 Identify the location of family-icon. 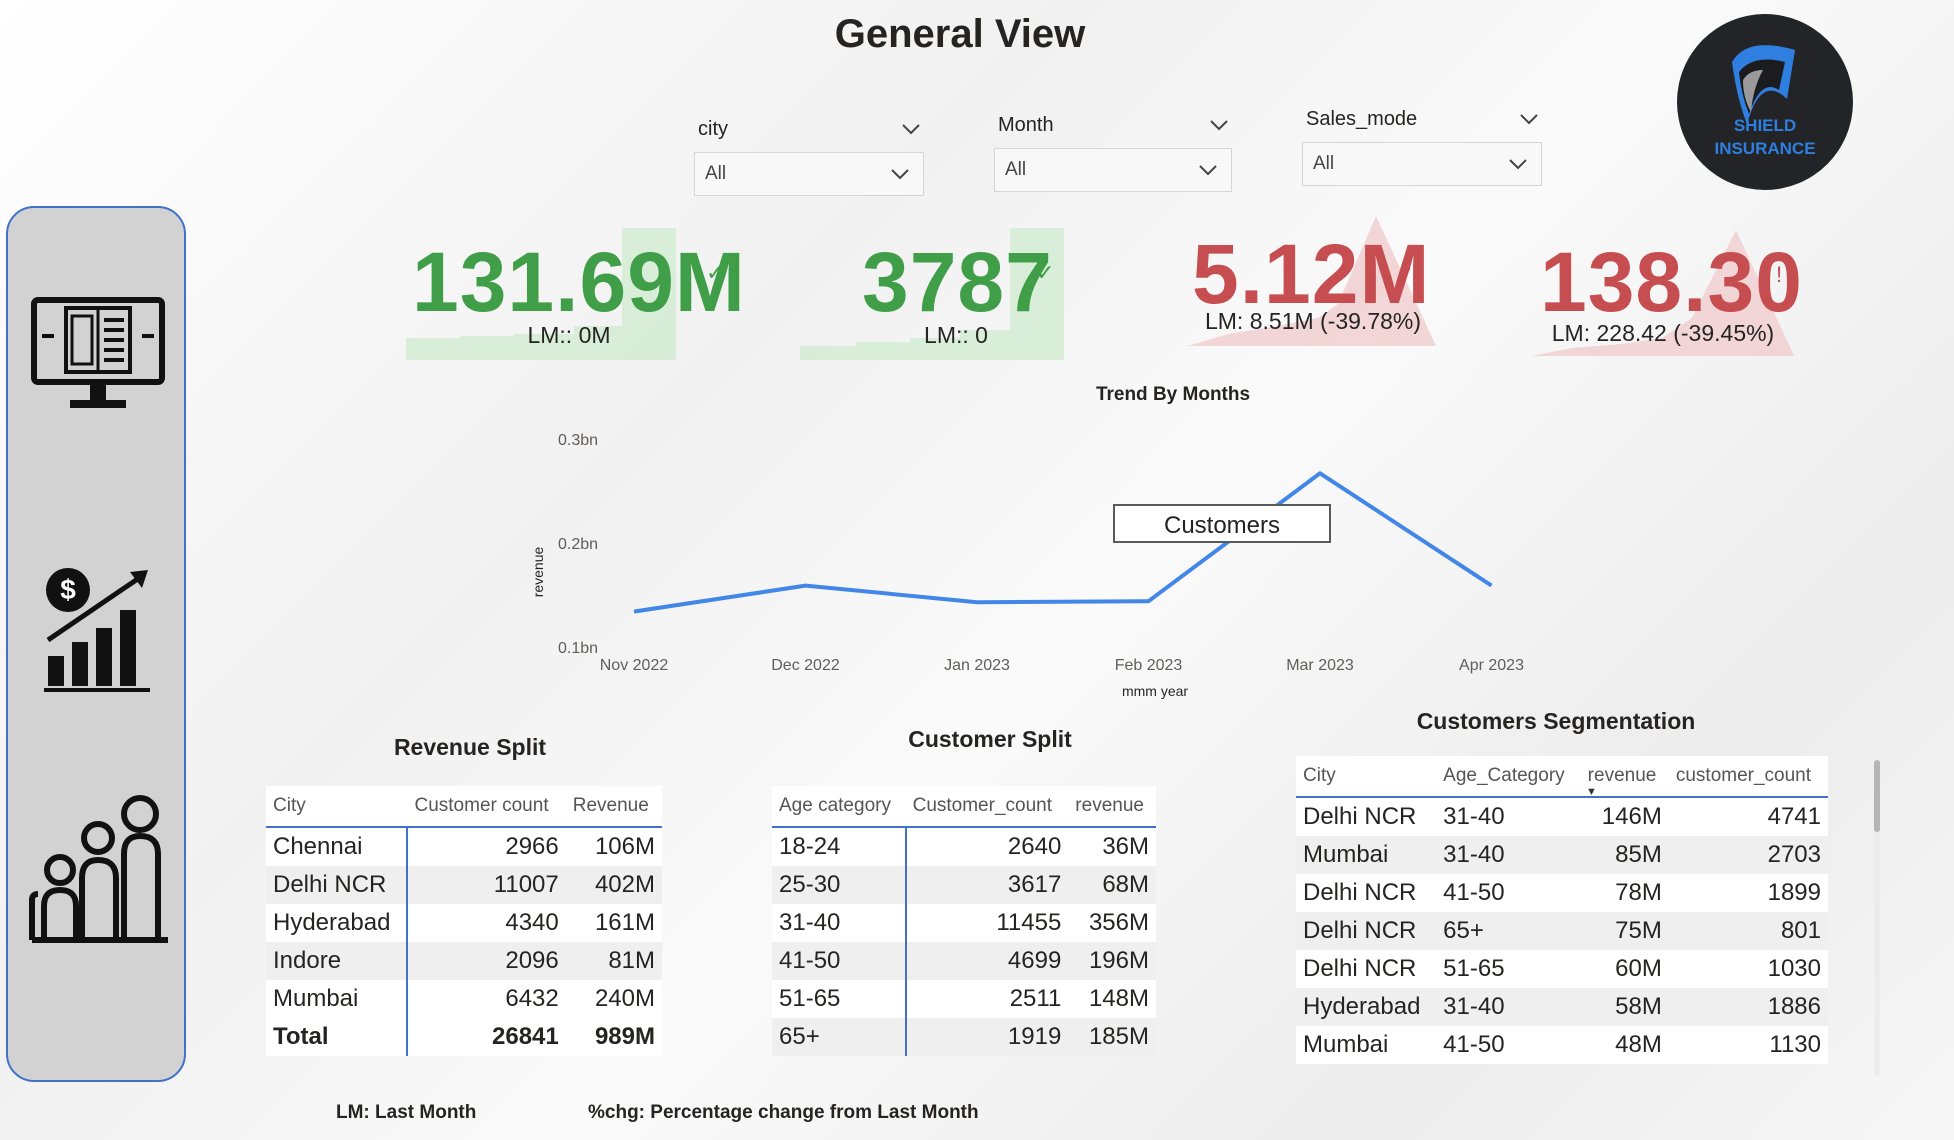
(99, 869).